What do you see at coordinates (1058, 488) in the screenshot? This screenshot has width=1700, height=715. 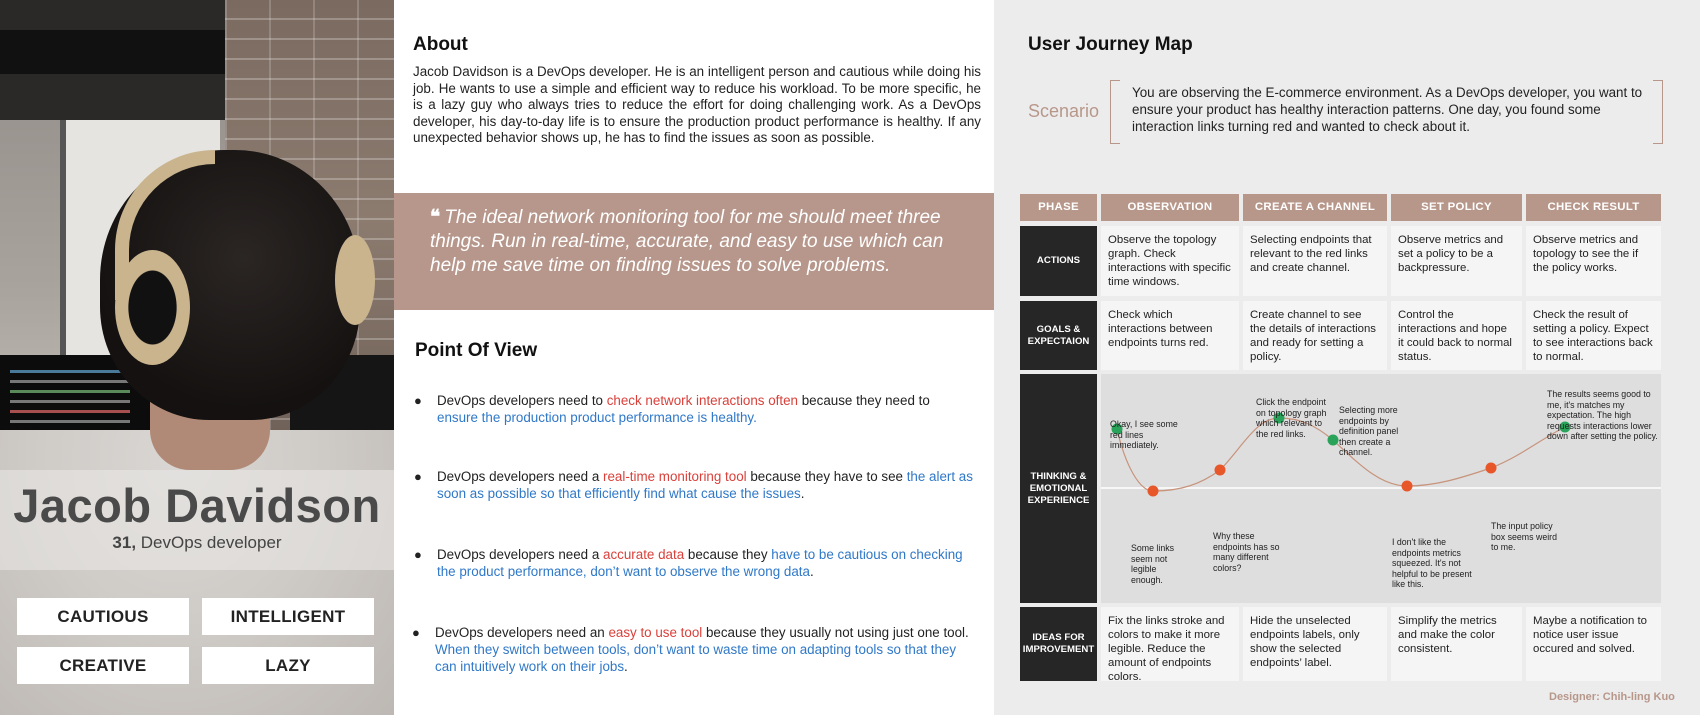 I see `row-label-thinking: THINKING & EMOTIONAL EXPERIENCE` at bounding box center [1058, 488].